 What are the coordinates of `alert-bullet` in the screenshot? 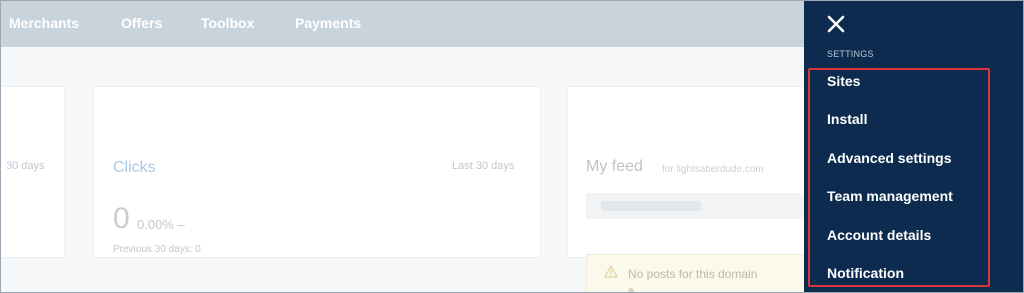 It's located at (631, 290).